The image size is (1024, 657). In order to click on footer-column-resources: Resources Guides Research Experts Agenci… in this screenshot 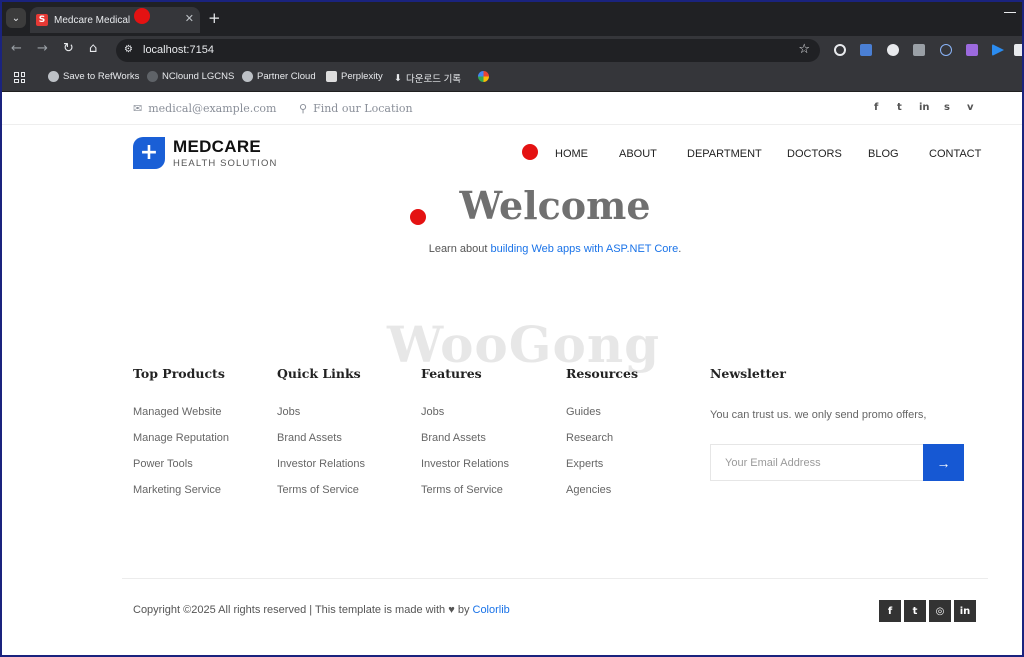, I will do `click(602, 438)`.